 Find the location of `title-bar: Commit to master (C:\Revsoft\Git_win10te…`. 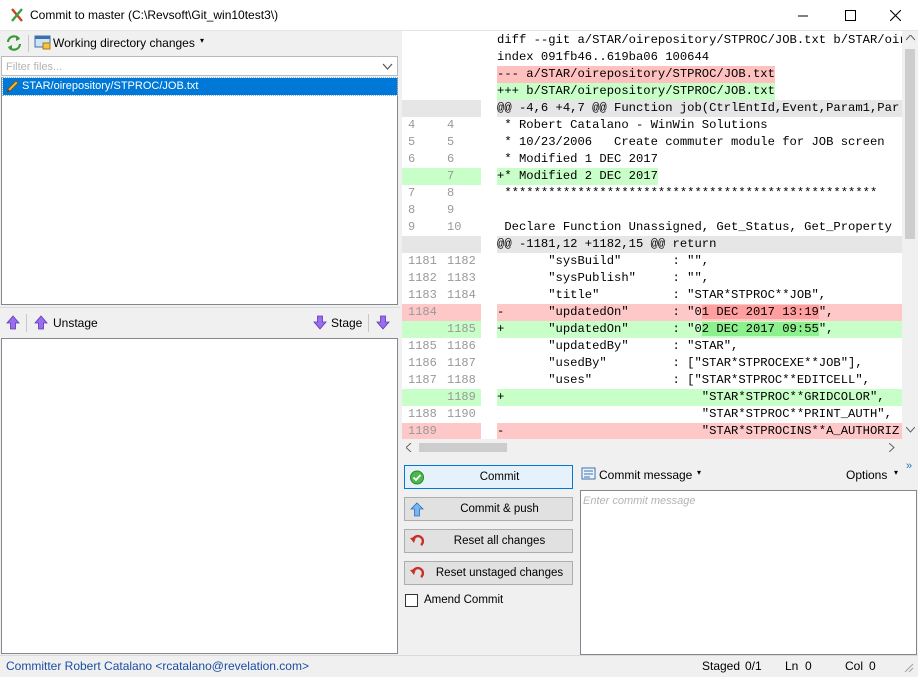

title-bar: Commit to master (C:\Revsoft\Git_win10te… is located at coordinates (459, 15).